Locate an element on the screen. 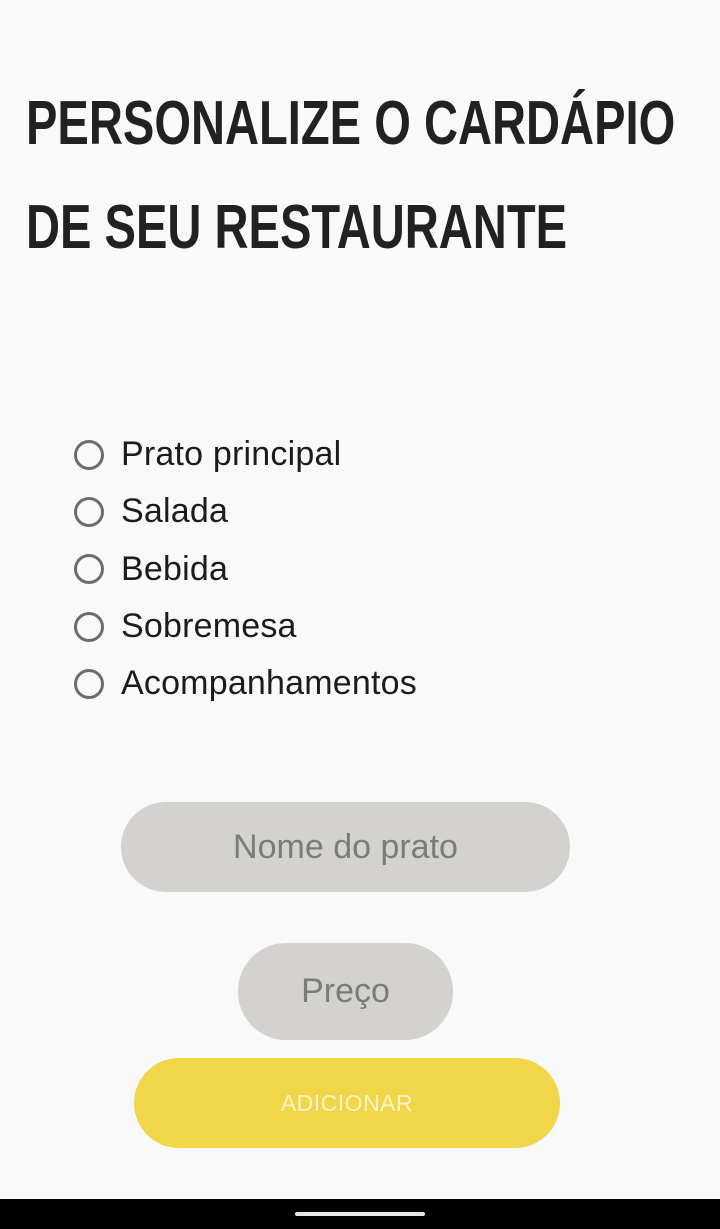 This screenshot has width=720, height=1229. page-title-line-2: DE SEU RESTAURANTE is located at coordinates (297, 227).